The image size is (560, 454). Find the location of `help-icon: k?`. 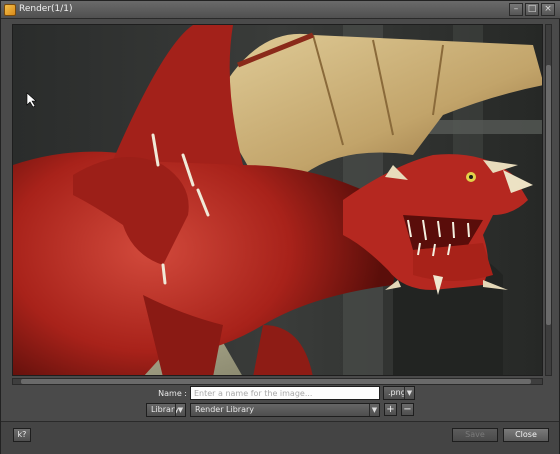

help-icon: k? is located at coordinates (22, 434).